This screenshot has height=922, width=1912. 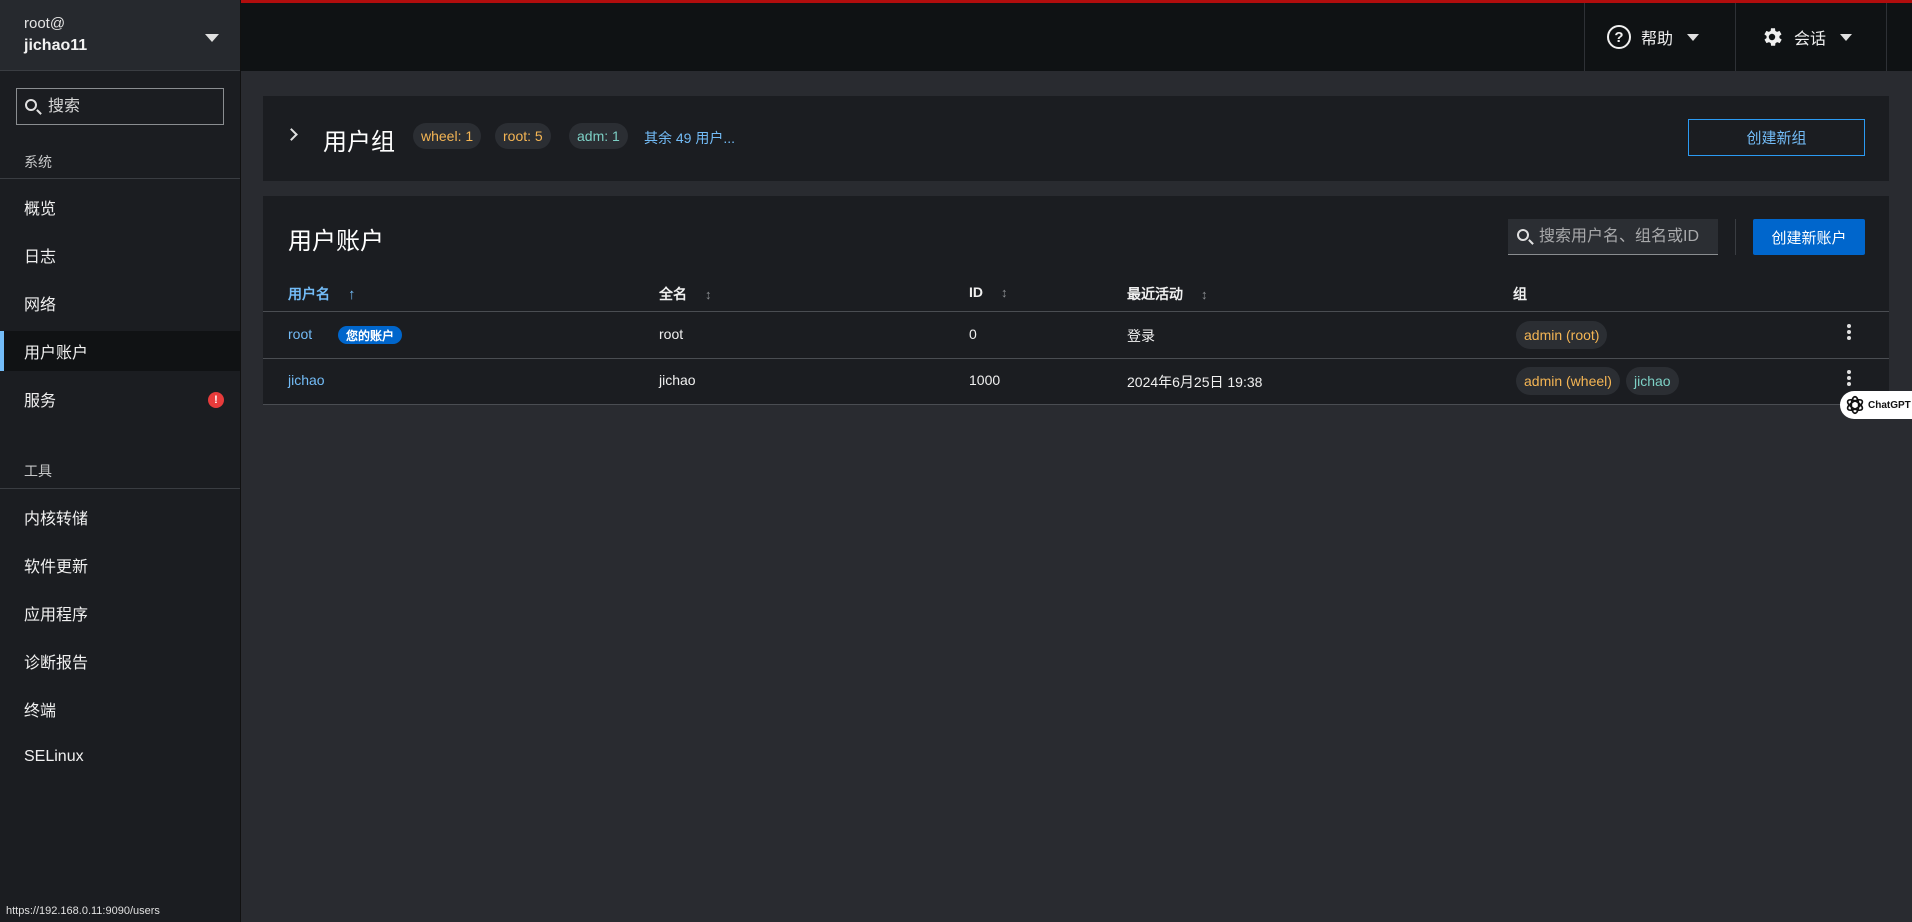 I want to click on fullname-cell: jichao, so click(x=677, y=380).